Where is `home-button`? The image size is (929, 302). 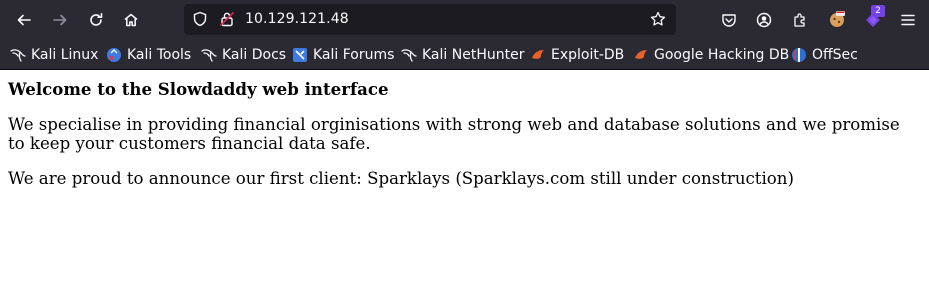
home-button is located at coordinates (131, 20).